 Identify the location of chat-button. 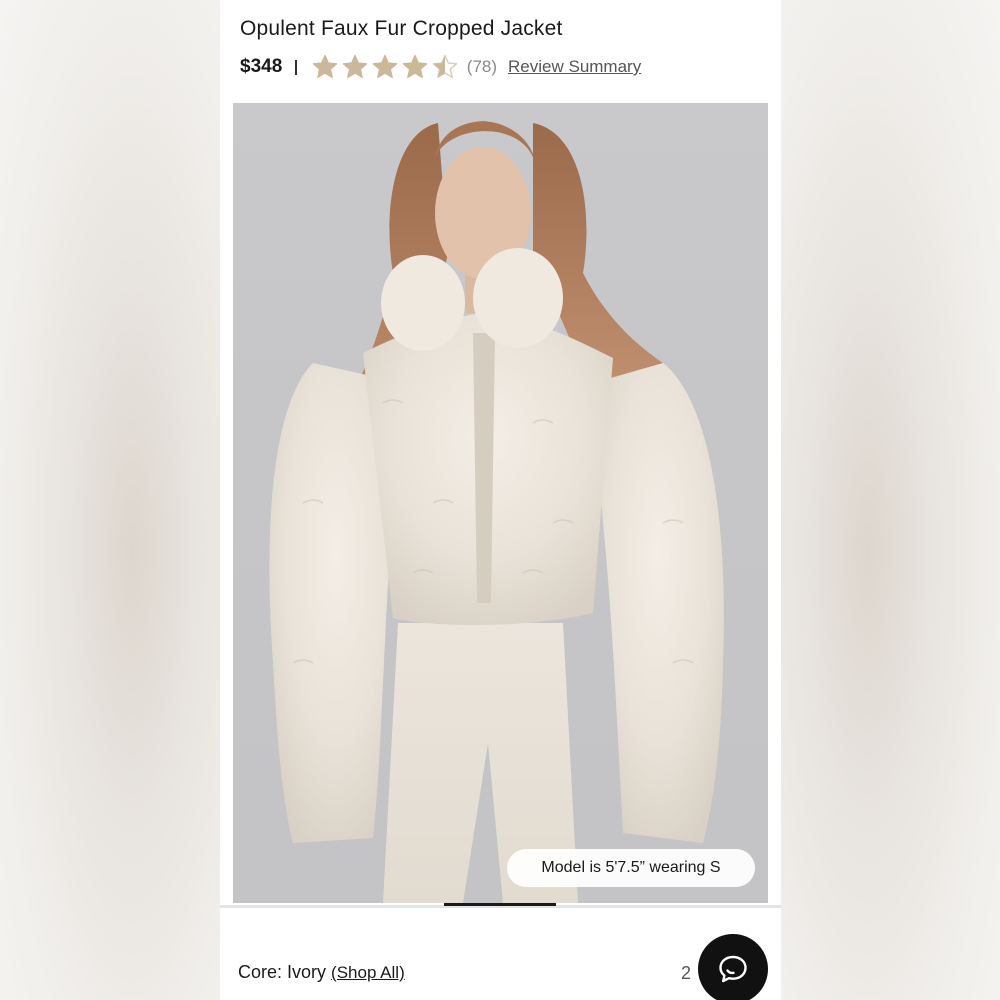
(733, 967).